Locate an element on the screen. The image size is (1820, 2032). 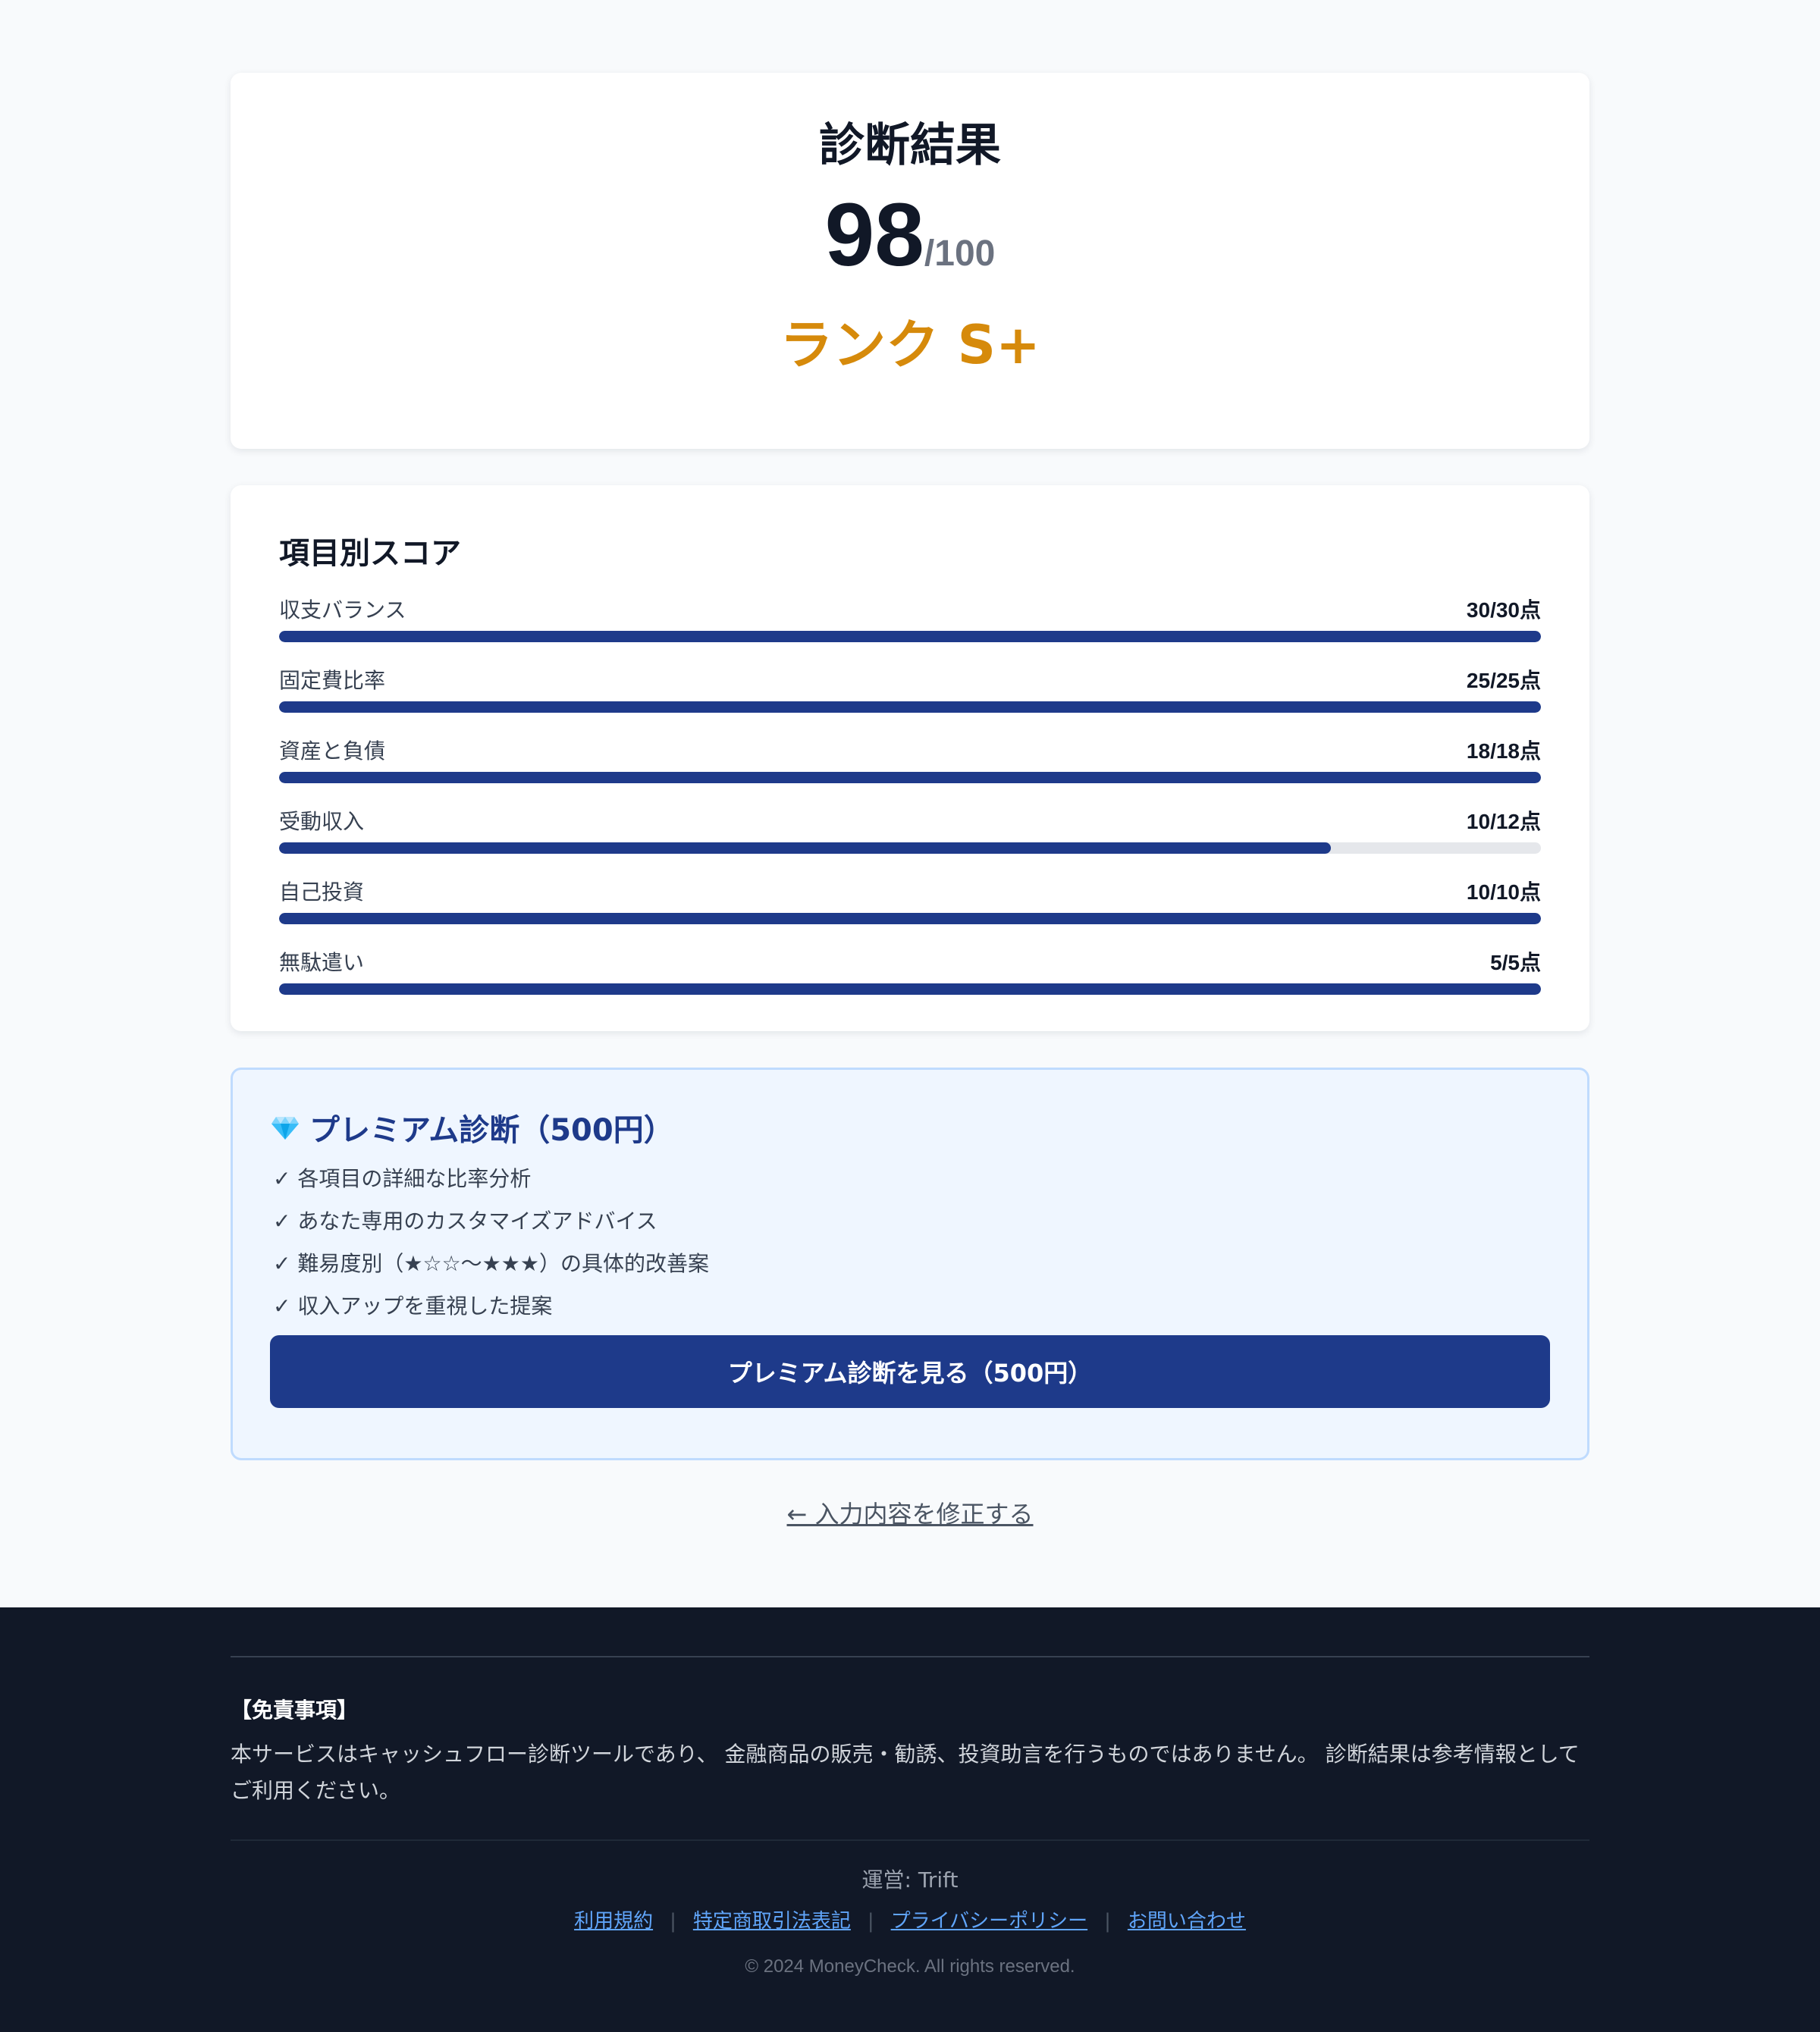
score-value: 5/5点 is located at coordinates (1515, 963).